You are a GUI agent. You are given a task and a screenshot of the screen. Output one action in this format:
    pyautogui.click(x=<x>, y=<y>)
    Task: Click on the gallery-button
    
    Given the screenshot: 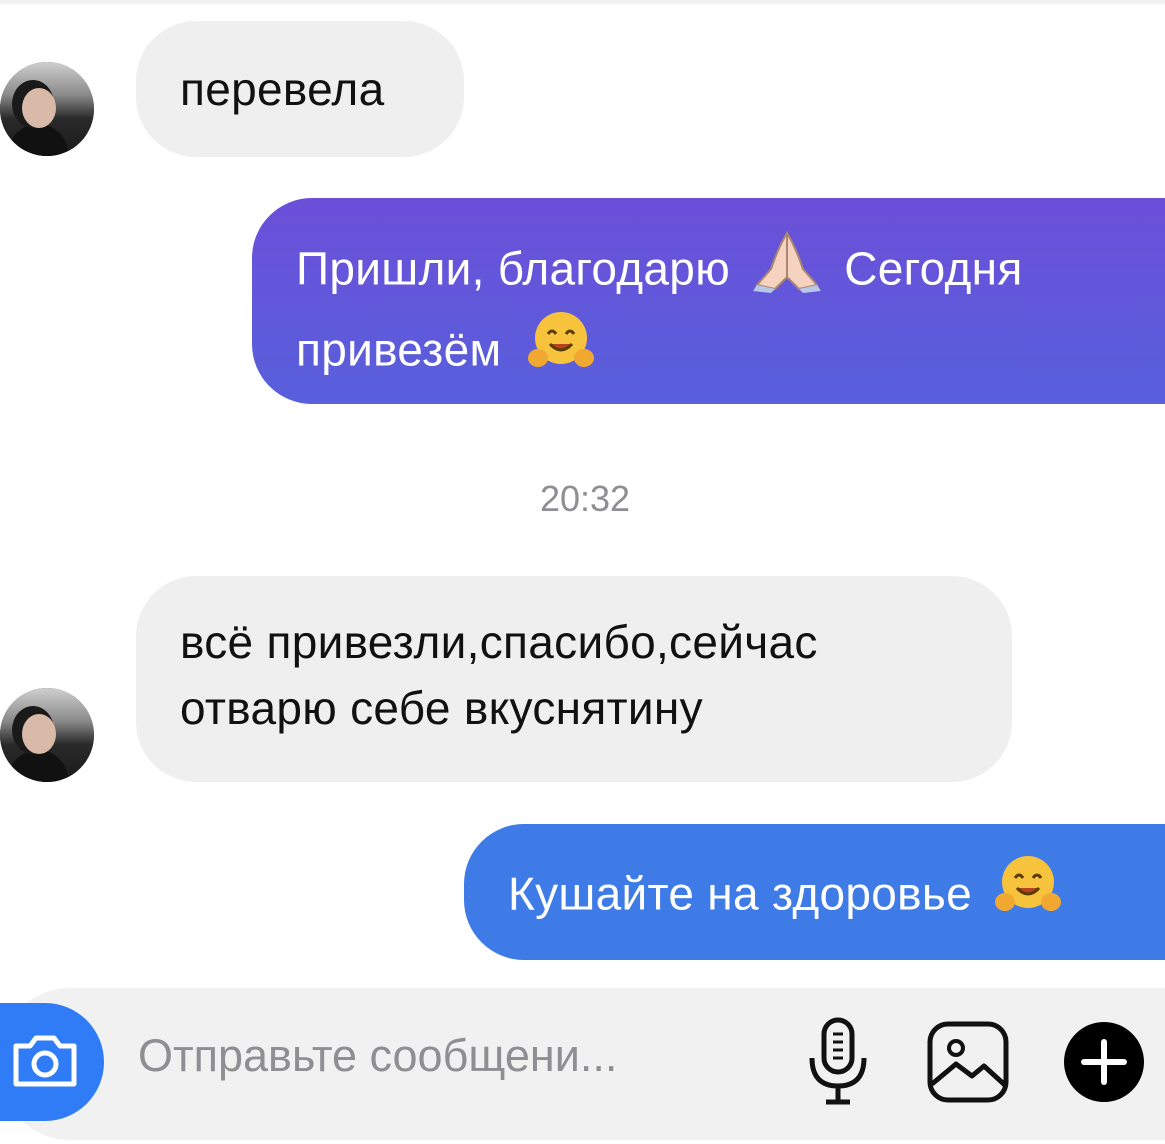 What is the action you would take?
    pyautogui.click(x=968, y=1064)
    